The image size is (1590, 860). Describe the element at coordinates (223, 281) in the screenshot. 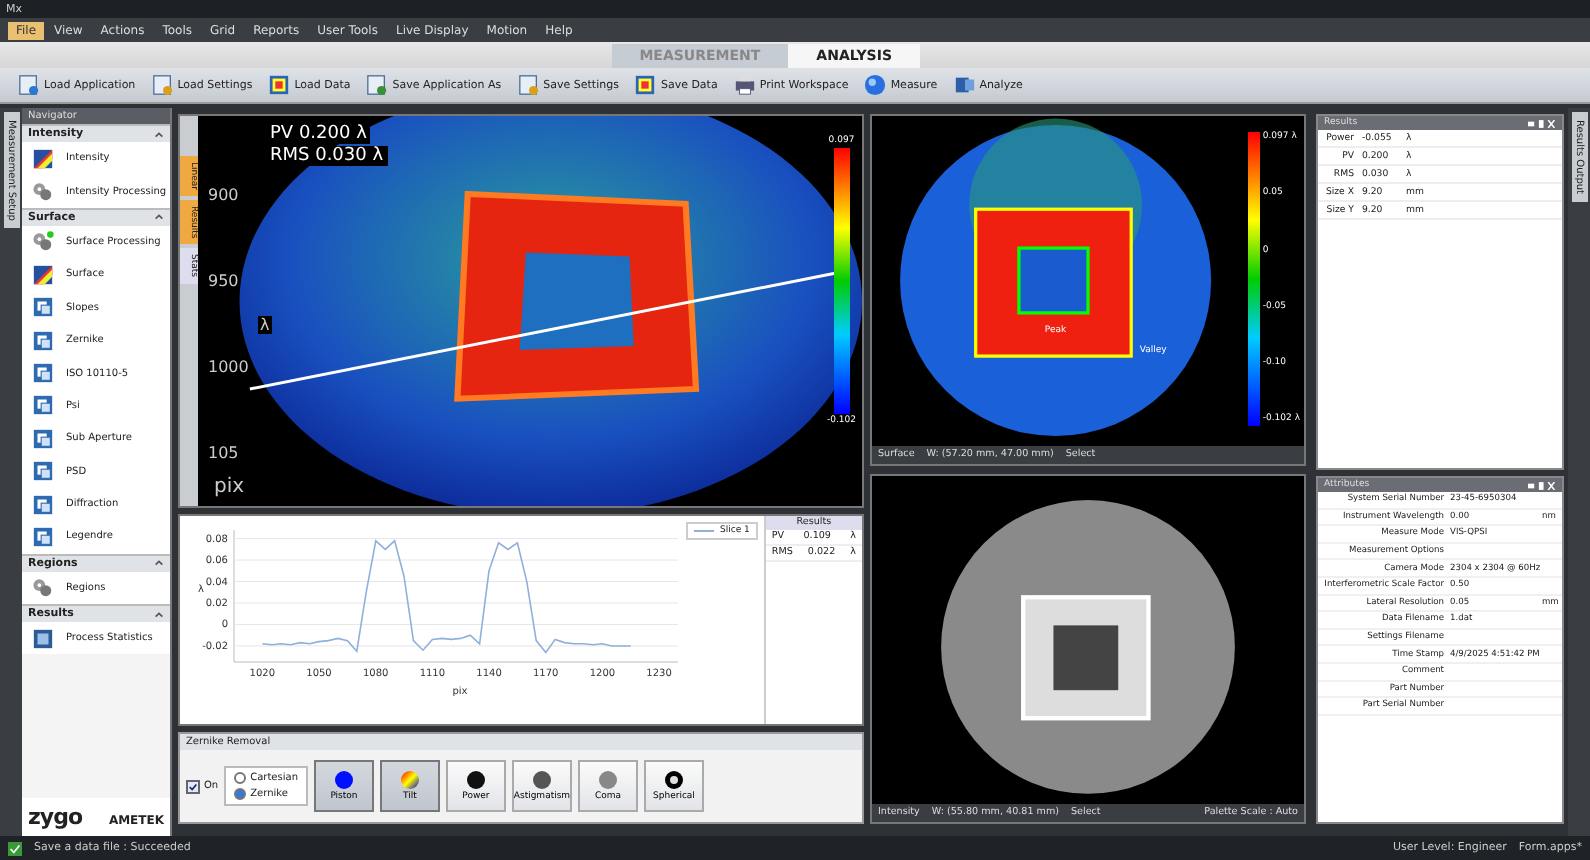

I see `axis-label: 950` at that location.